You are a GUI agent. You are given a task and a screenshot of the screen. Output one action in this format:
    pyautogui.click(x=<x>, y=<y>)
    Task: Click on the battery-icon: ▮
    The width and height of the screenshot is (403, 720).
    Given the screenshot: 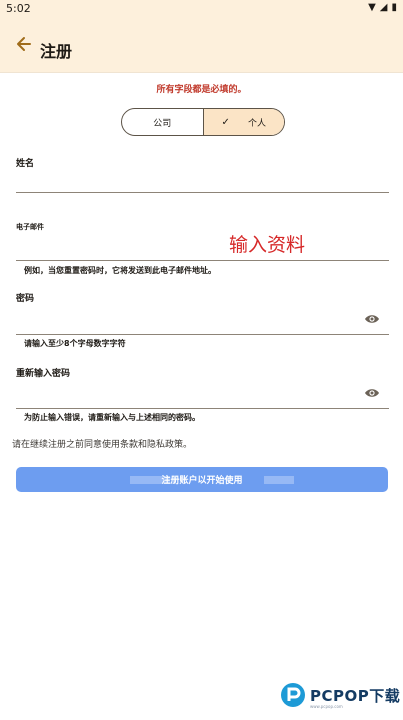 What is the action you would take?
    pyautogui.click(x=394, y=7)
    